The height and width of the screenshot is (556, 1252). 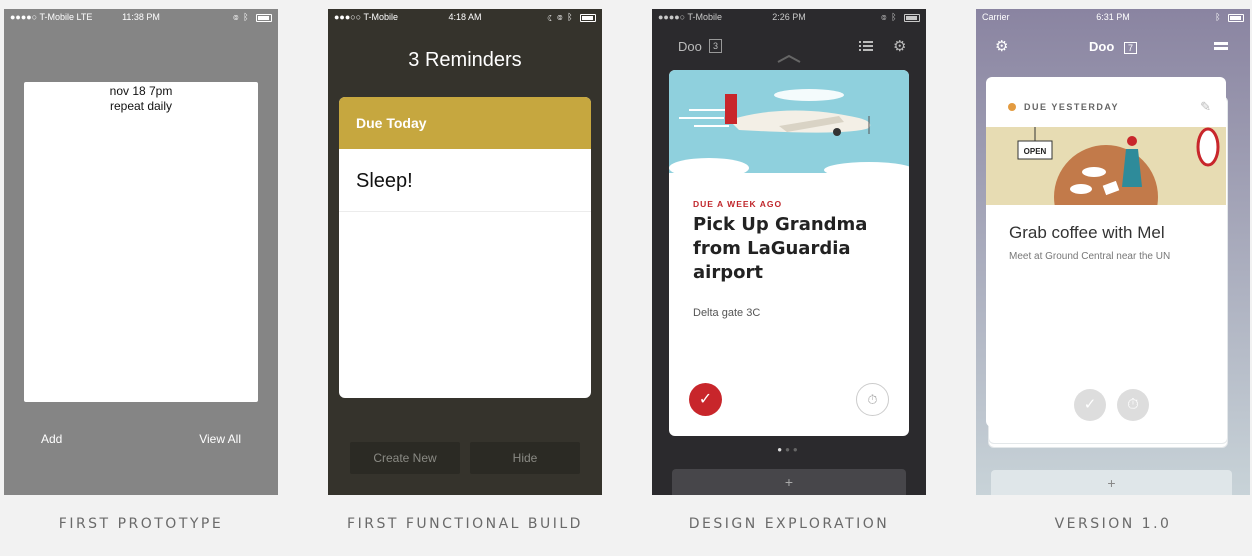 I want to click on view-all-button: View All, so click(x=220, y=439).